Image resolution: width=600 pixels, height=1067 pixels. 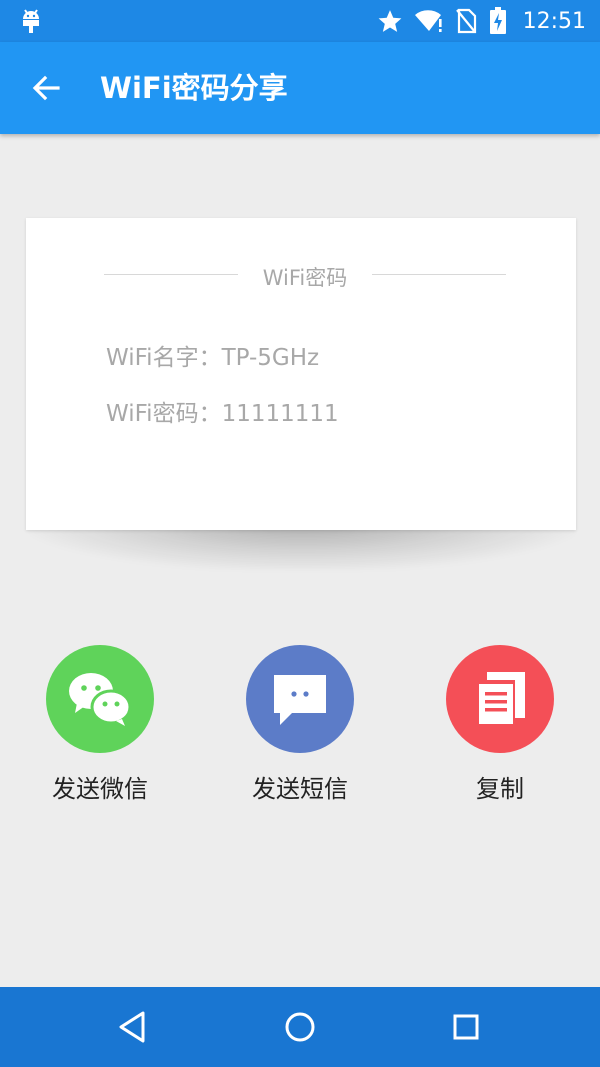 What do you see at coordinates (439, 274) in the screenshot?
I see `divider-right` at bounding box center [439, 274].